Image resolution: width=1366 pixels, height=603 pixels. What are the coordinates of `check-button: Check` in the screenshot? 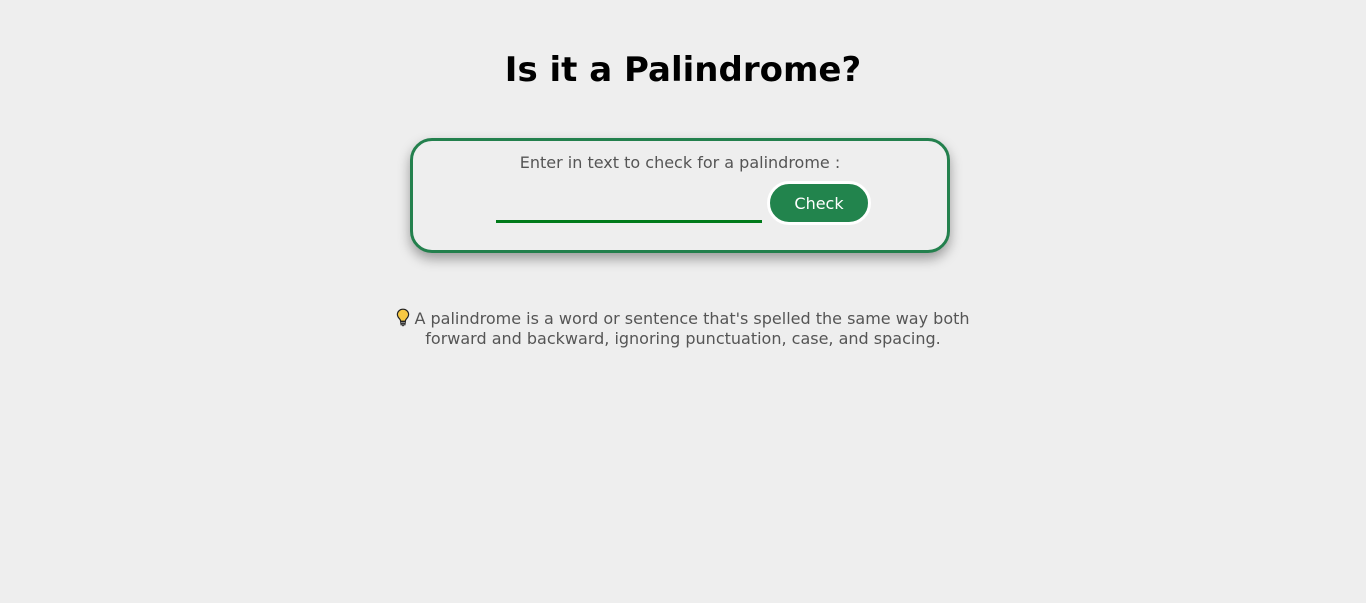 It's located at (819, 203).